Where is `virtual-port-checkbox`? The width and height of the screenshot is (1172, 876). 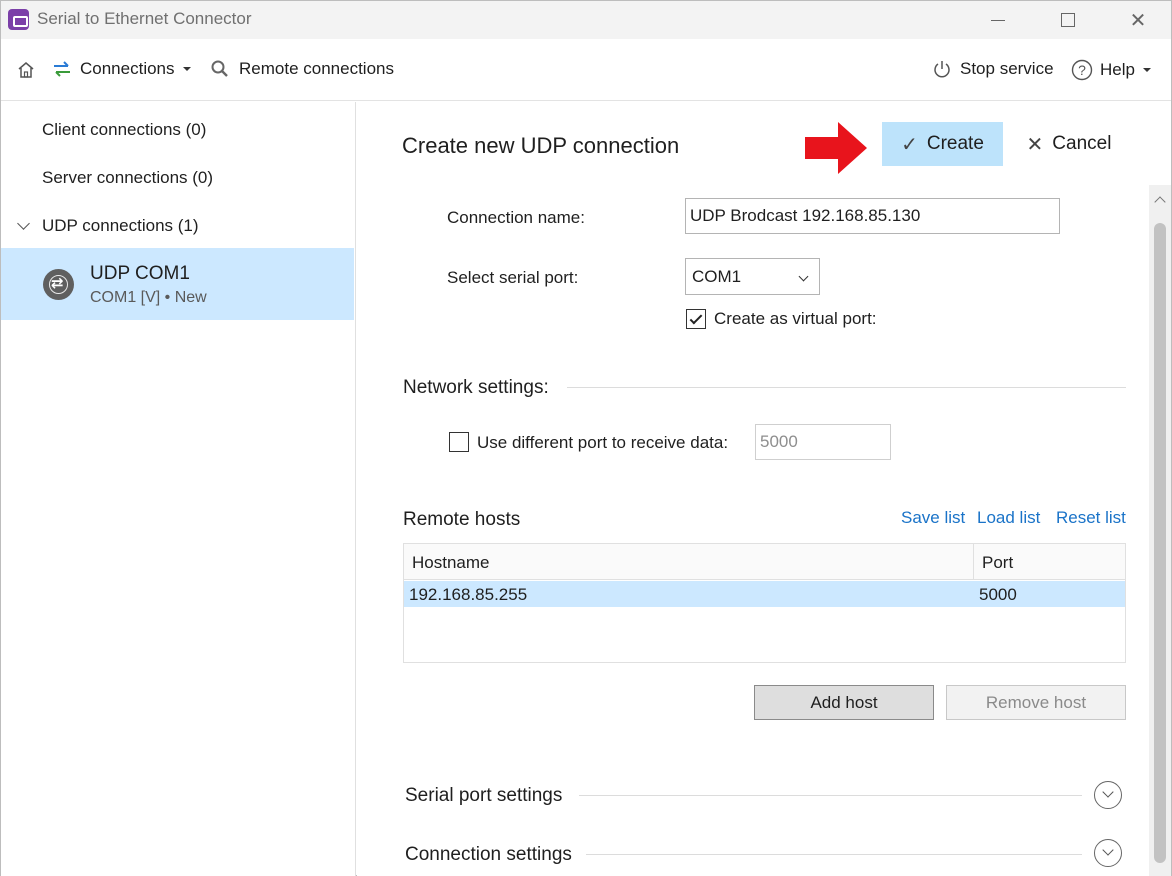 virtual-port-checkbox is located at coordinates (696, 319).